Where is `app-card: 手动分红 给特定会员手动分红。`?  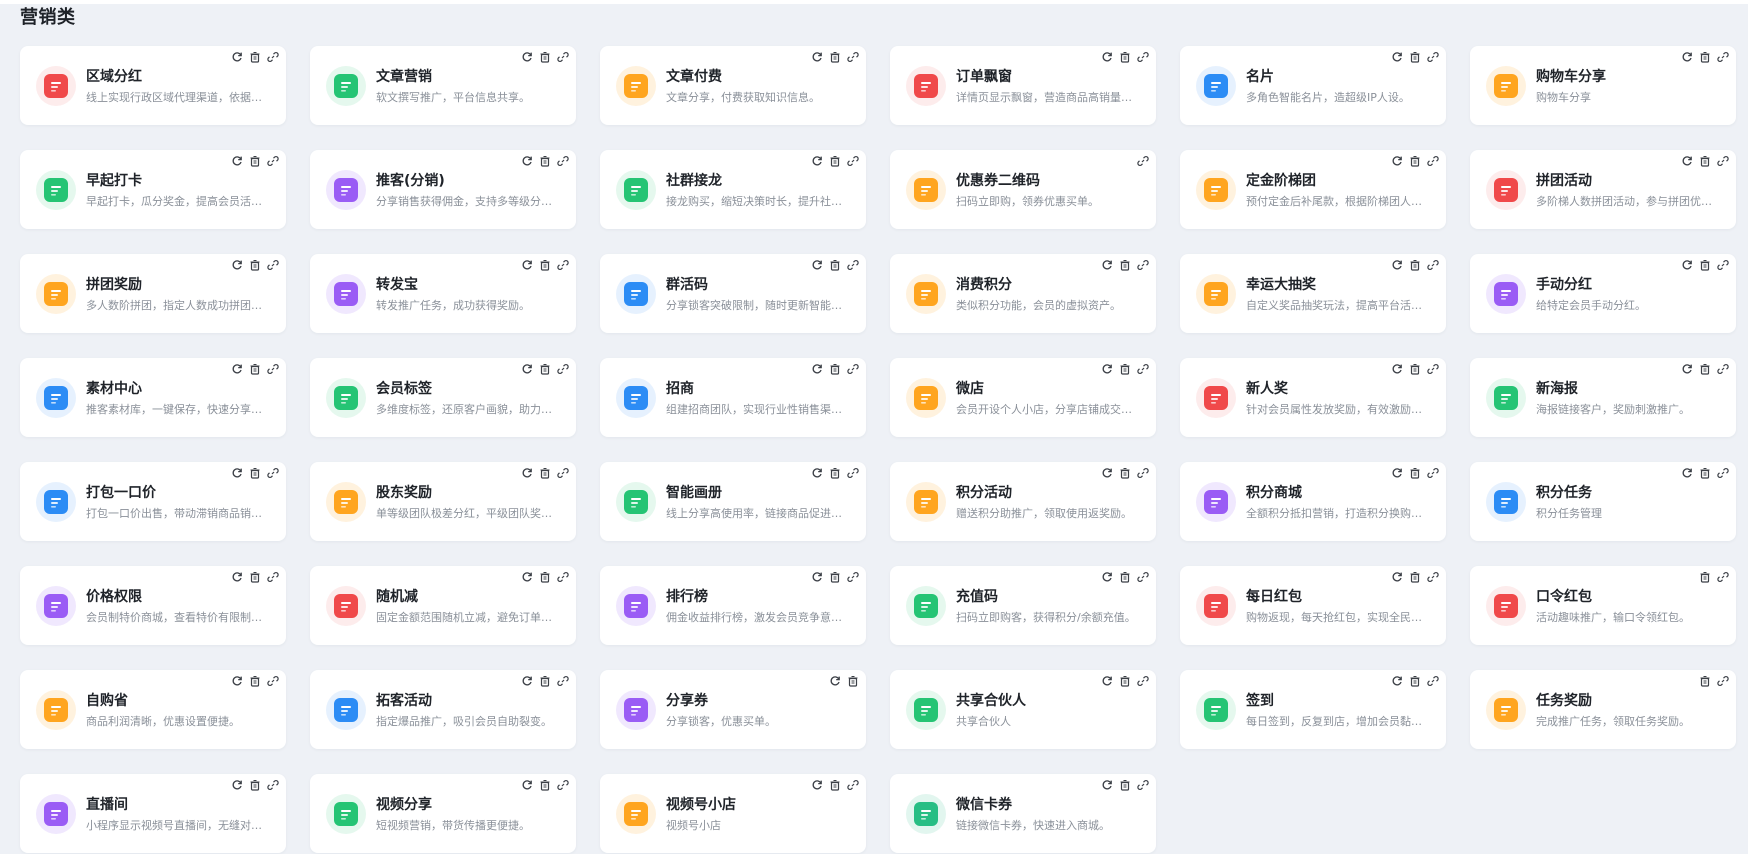 app-card: 手动分红 给特定会员手动分红。 is located at coordinates (1603, 293).